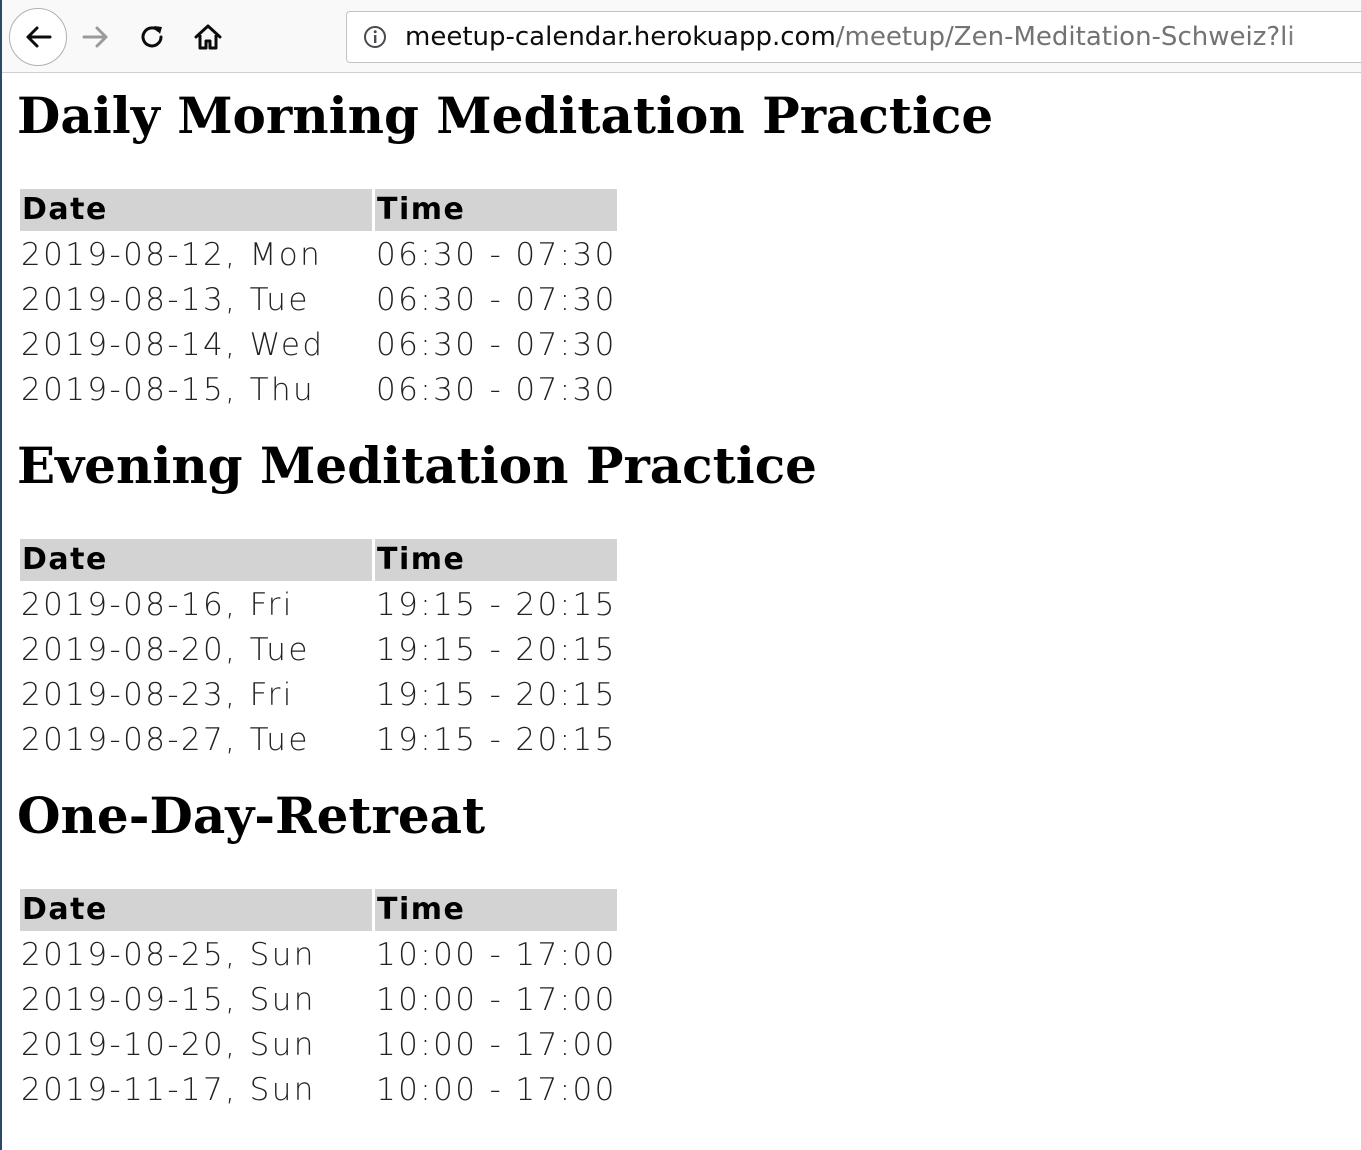  Describe the element at coordinates (165, 650) in the screenshot. I see `date-cell: 2019-08-20, Tue` at that location.